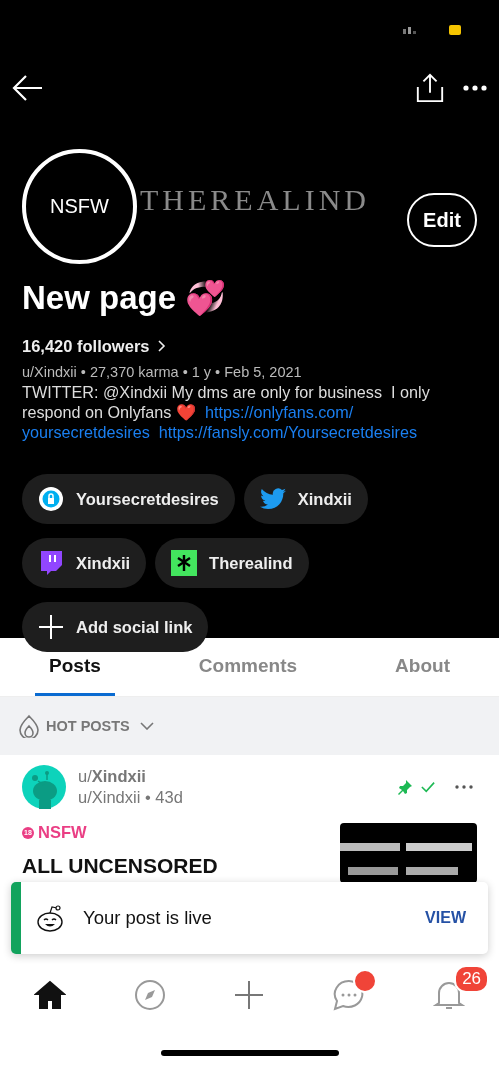 The image size is (499, 1080). What do you see at coordinates (79, 206) in the screenshot?
I see `profile-avatar: NSFW` at bounding box center [79, 206].